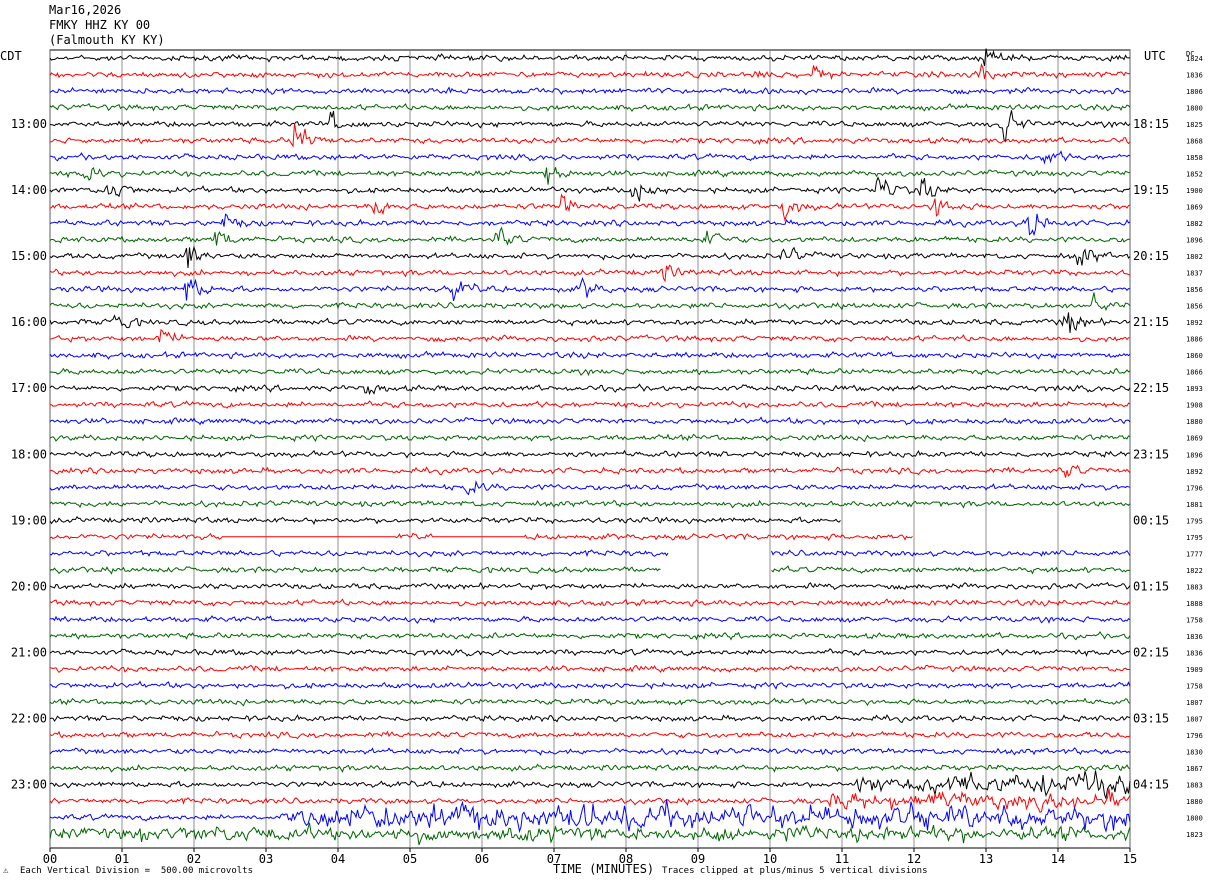 This screenshot has height=886, width=1210. Describe the element at coordinates (338, 859) in the screenshot. I see `x-tick-label: 04` at that location.